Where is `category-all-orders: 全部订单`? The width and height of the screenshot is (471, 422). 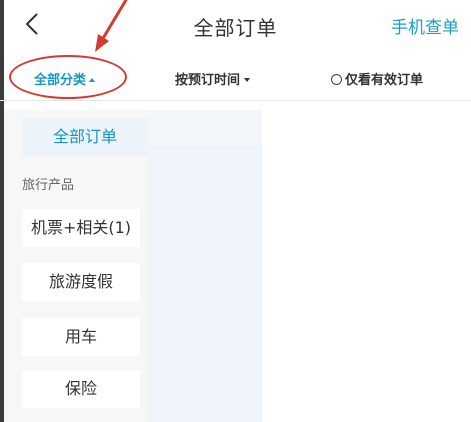 category-all-orders: 全部订单 is located at coordinates (85, 137).